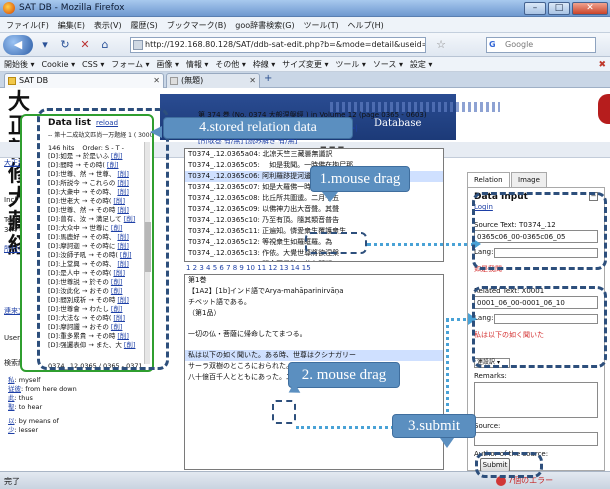  Describe the element at coordinates (350, 64) in the screenshot. I see `bookmark-item: ツール ▾` at that location.